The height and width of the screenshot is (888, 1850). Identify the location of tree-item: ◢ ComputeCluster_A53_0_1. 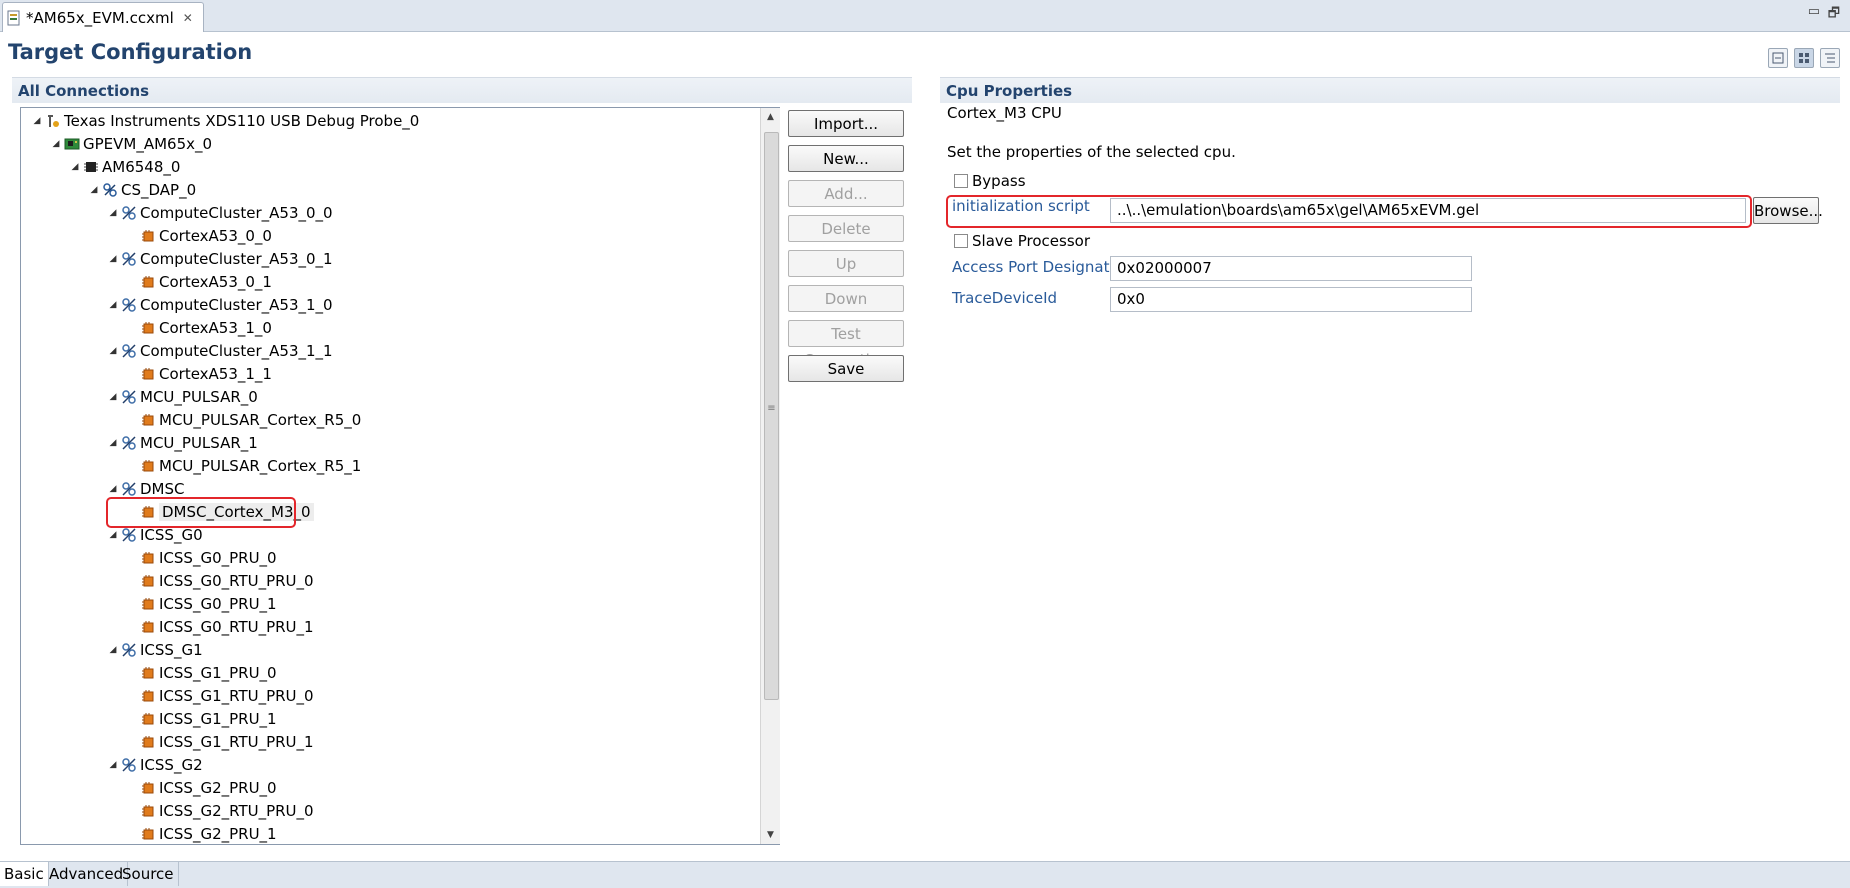
(220, 259).